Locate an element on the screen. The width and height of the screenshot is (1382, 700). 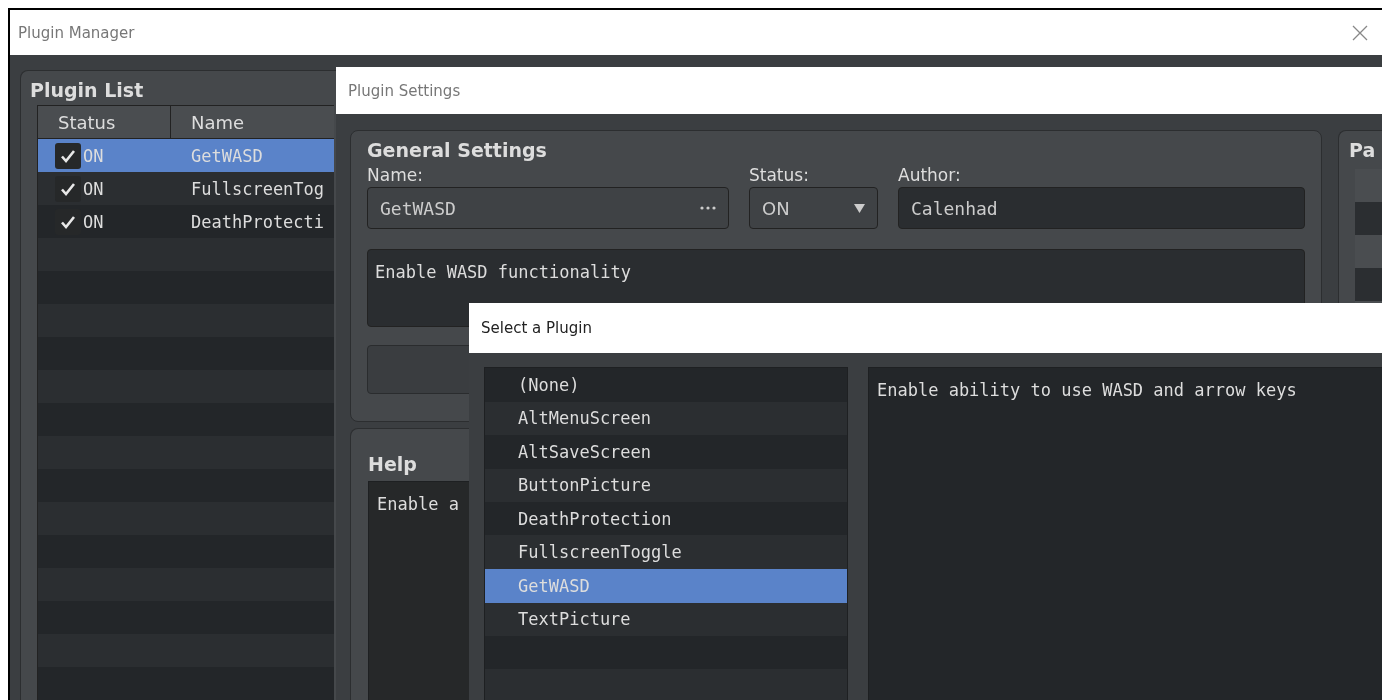
caret-icon is located at coordinates (859, 208).